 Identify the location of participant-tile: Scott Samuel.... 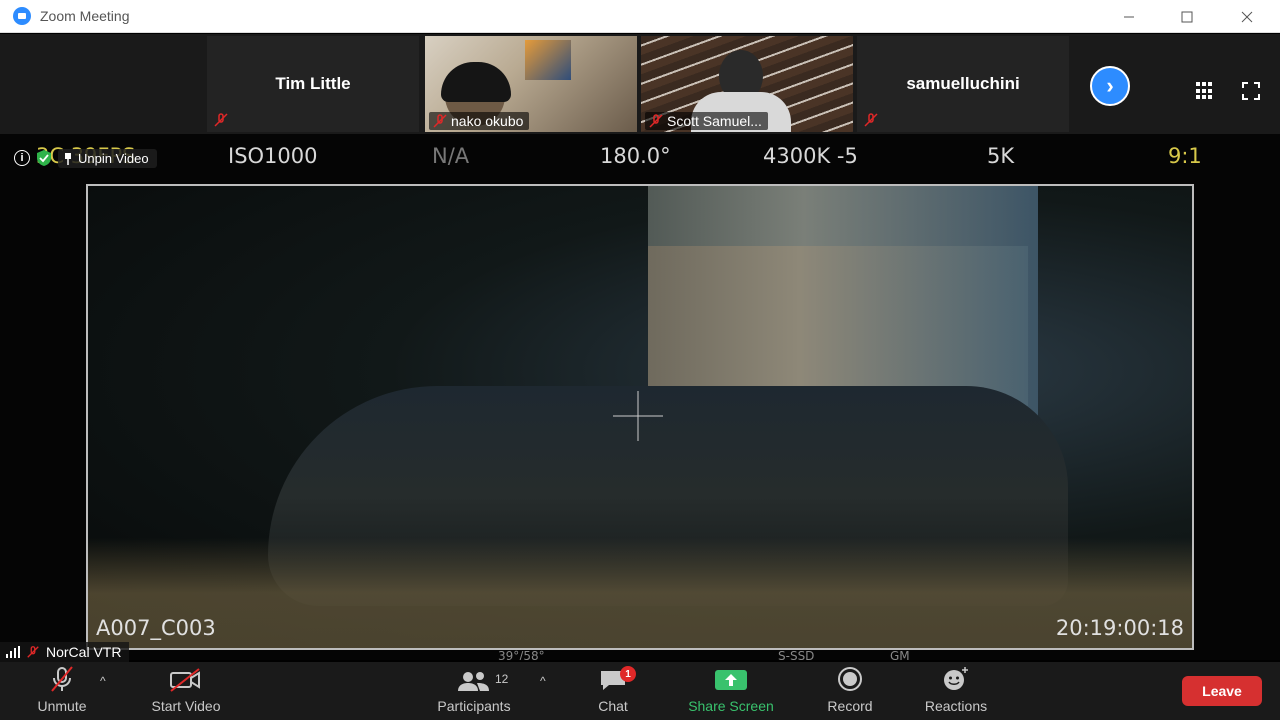
(747, 84).